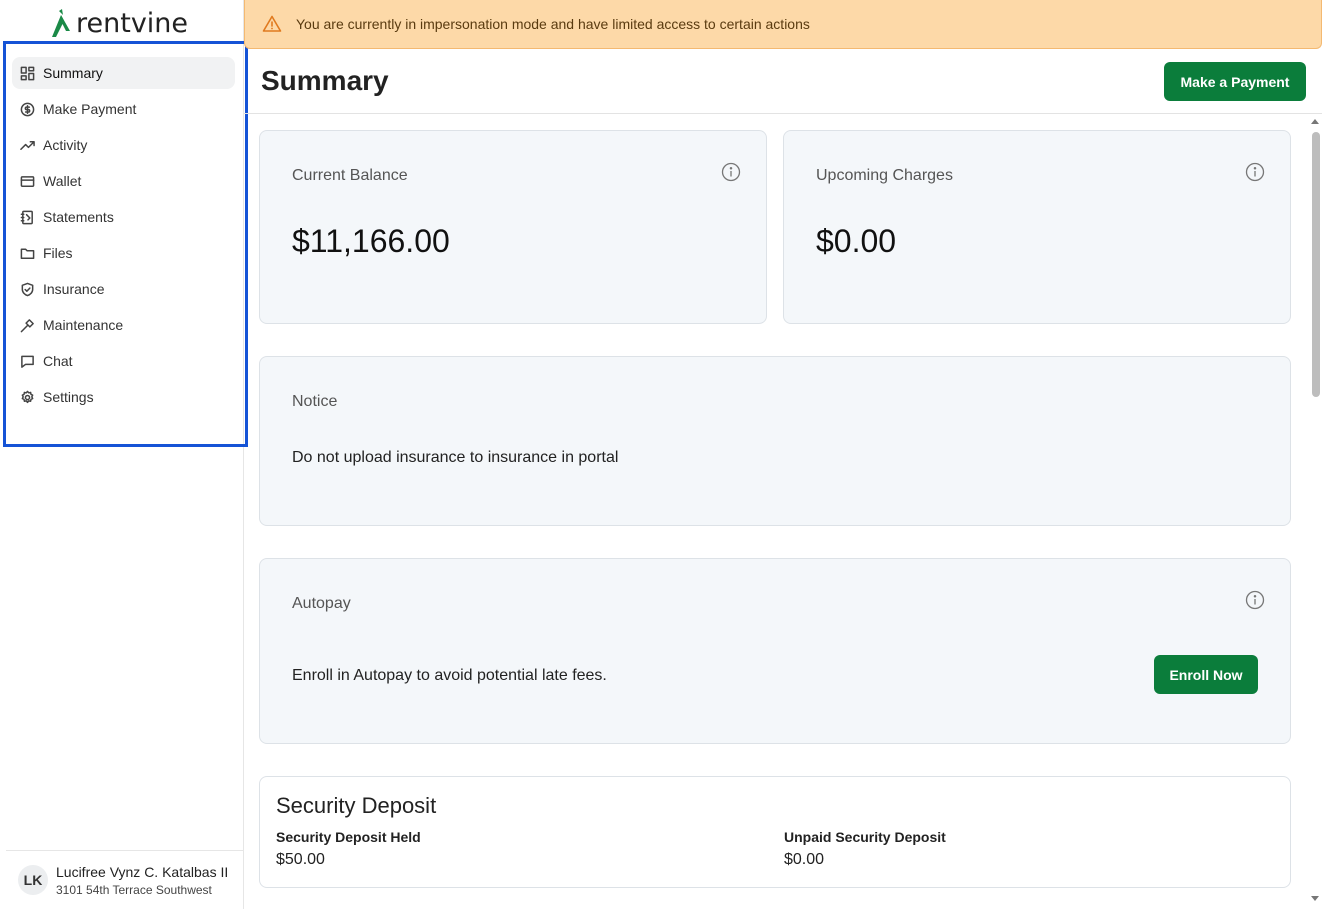  What do you see at coordinates (62, 181) in the screenshot?
I see `sidebar-item-label: Wallet` at bounding box center [62, 181].